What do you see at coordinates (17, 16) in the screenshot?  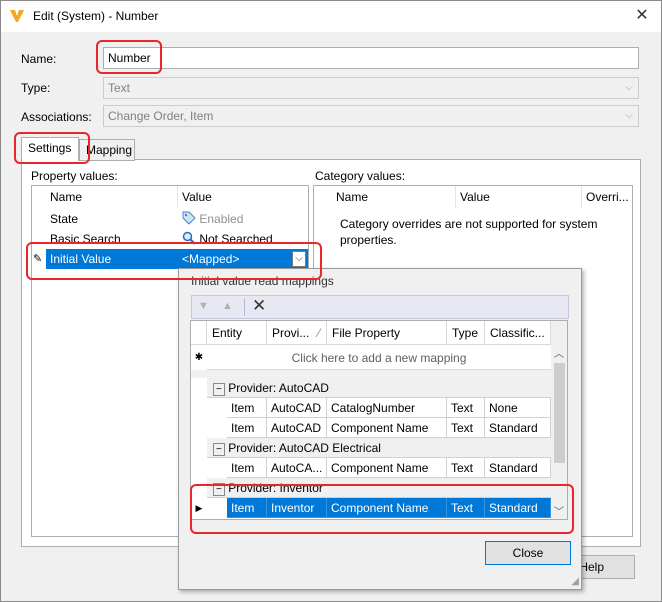 I see `vault-app-icon` at bounding box center [17, 16].